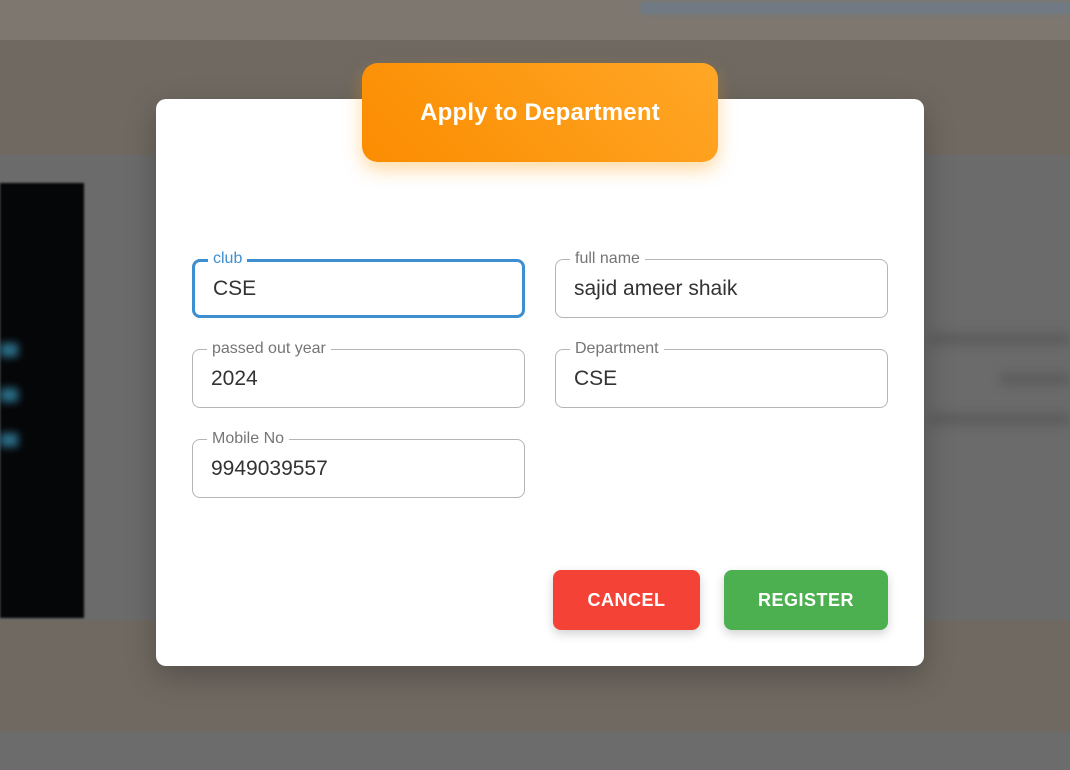  What do you see at coordinates (42, 400) in the screenshot?
I see `background-video` at bounding box center [42, 400].